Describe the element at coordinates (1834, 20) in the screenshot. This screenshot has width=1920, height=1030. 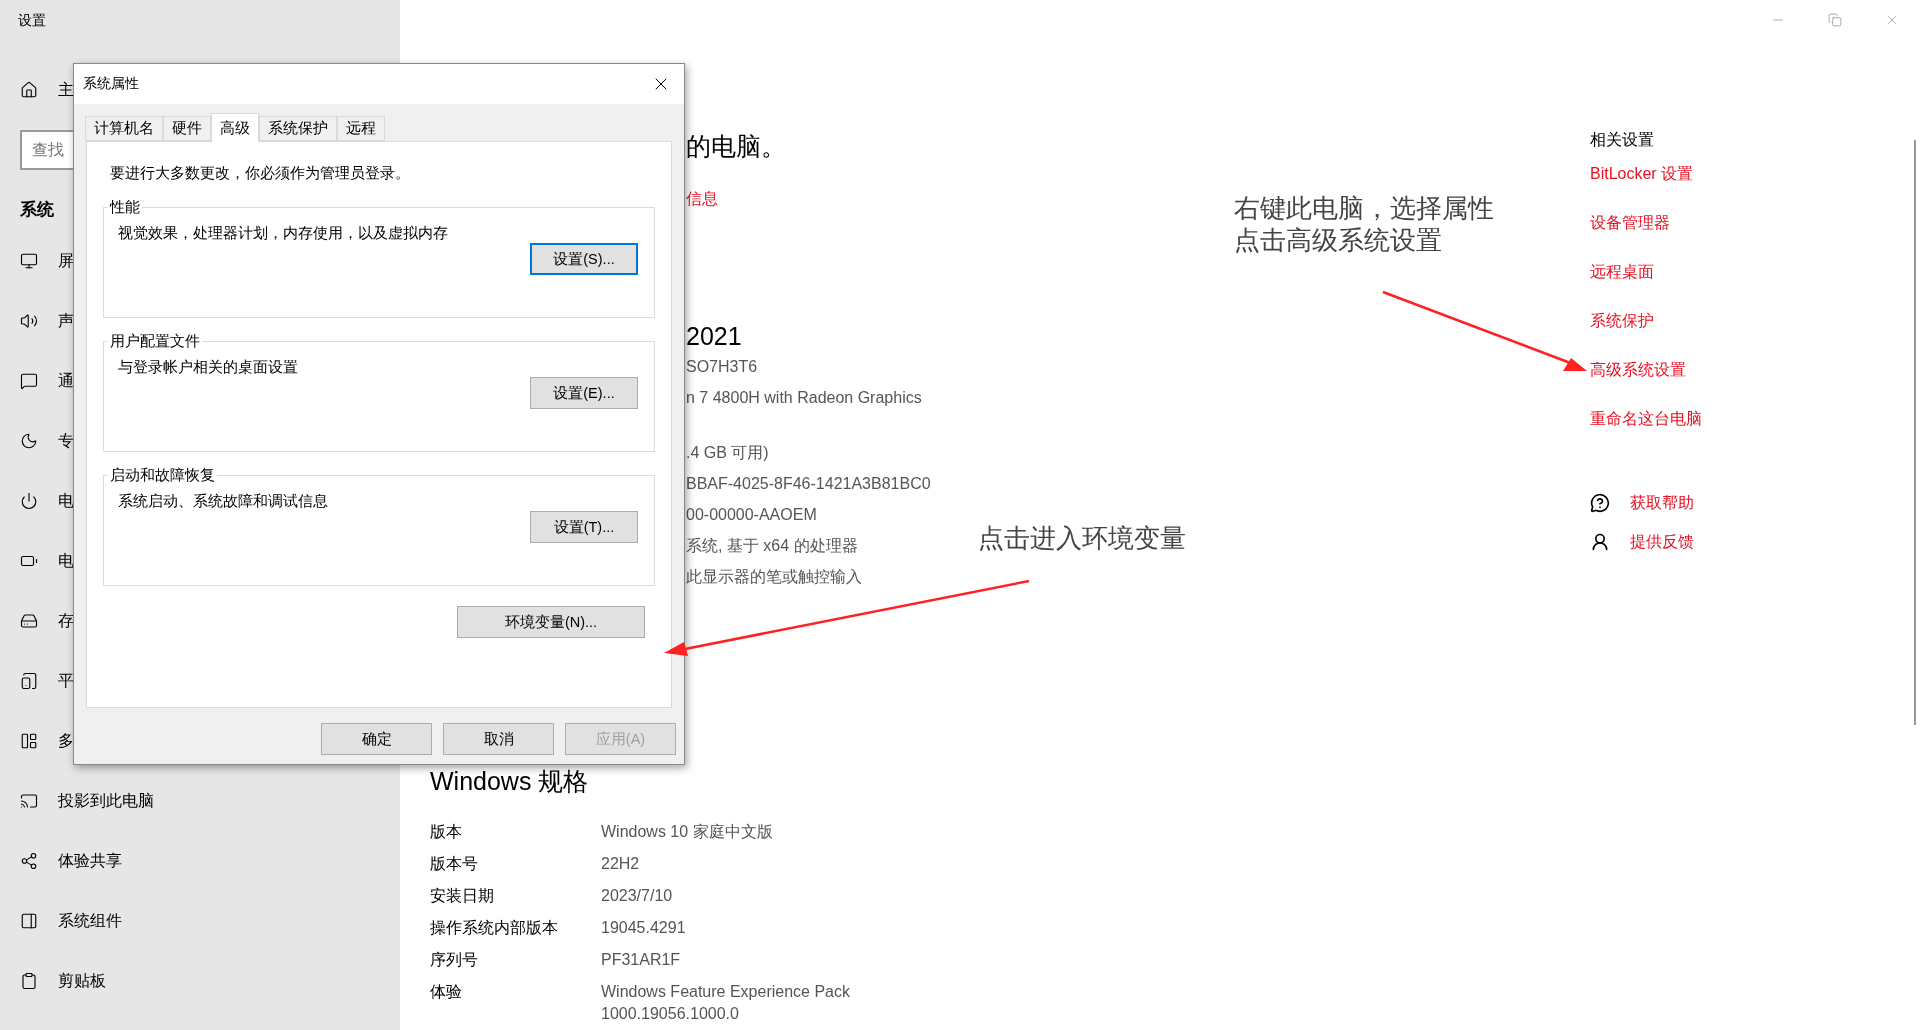
I see `restore-icon` at that location.